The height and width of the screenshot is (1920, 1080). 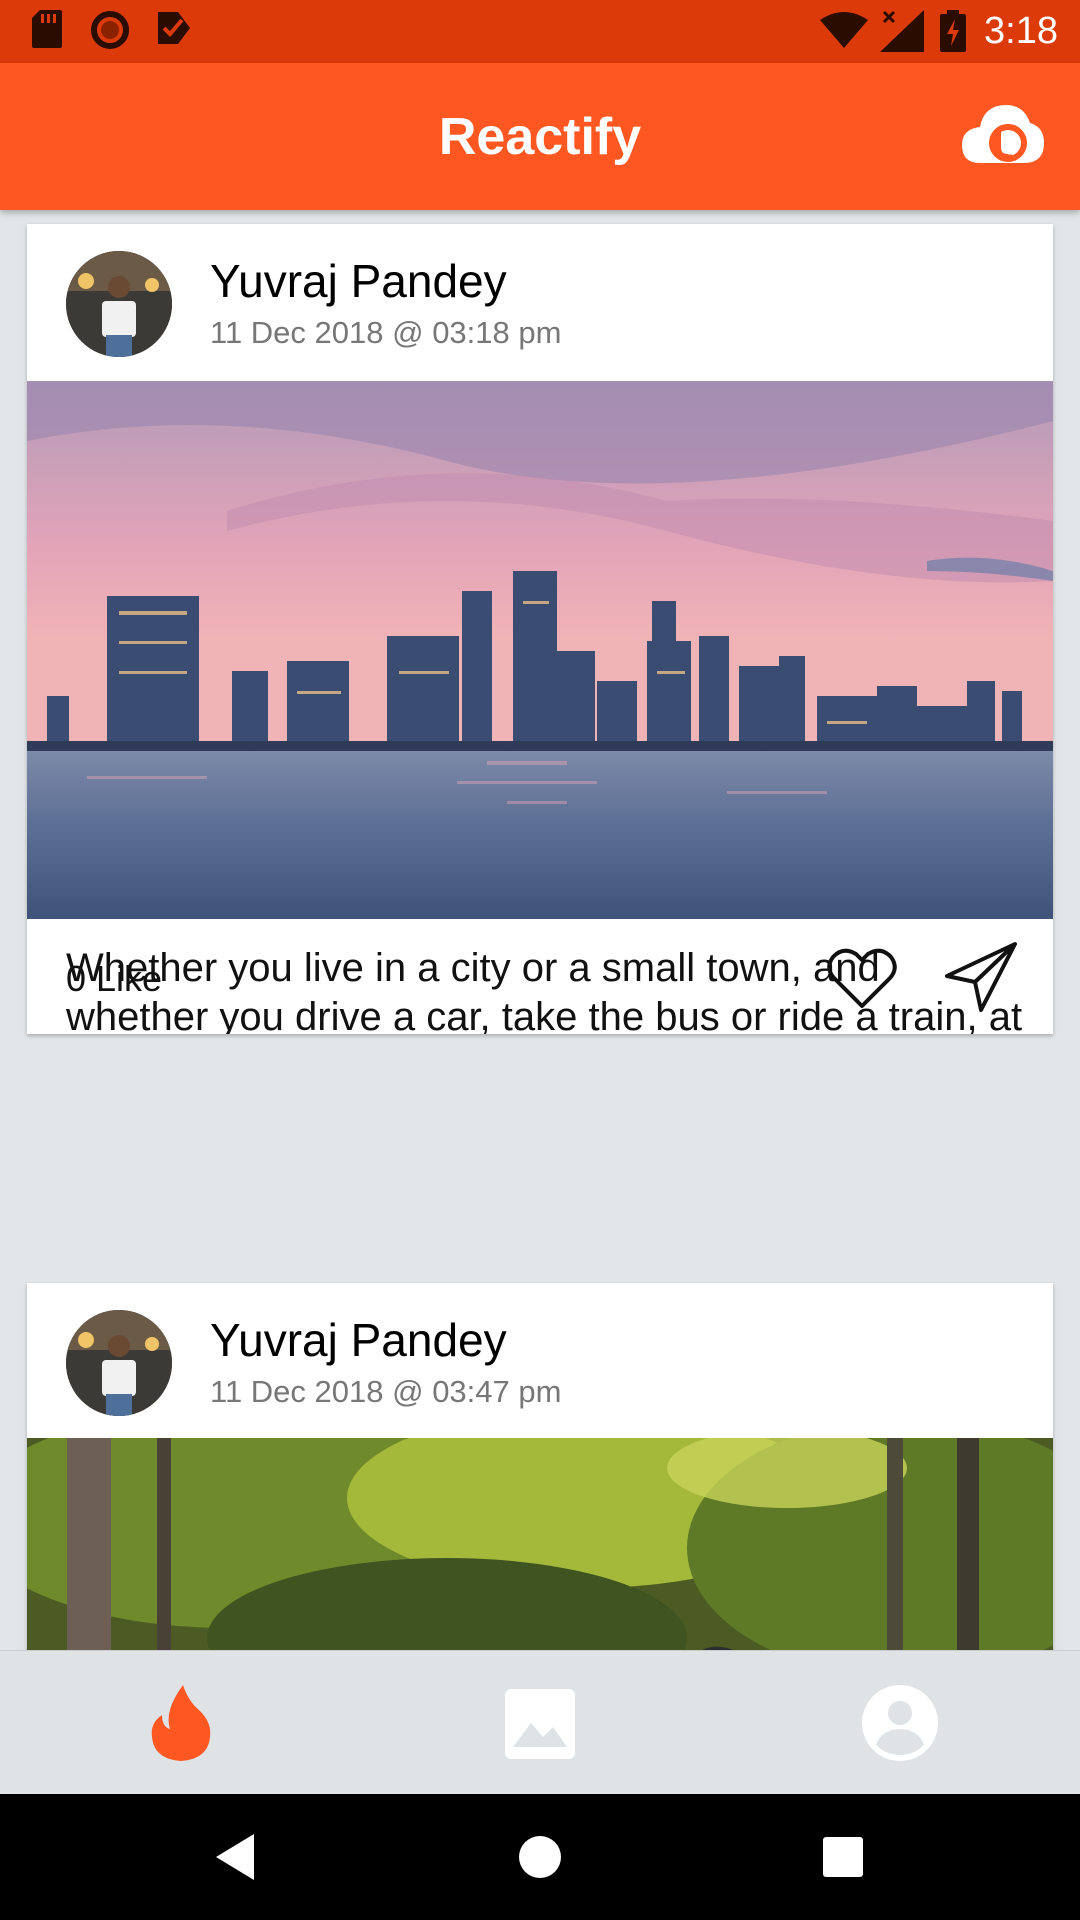 What do you see at coordinates (981, 977) in the screenshot?
I see `send-icon` at bounding box center [981, 977].